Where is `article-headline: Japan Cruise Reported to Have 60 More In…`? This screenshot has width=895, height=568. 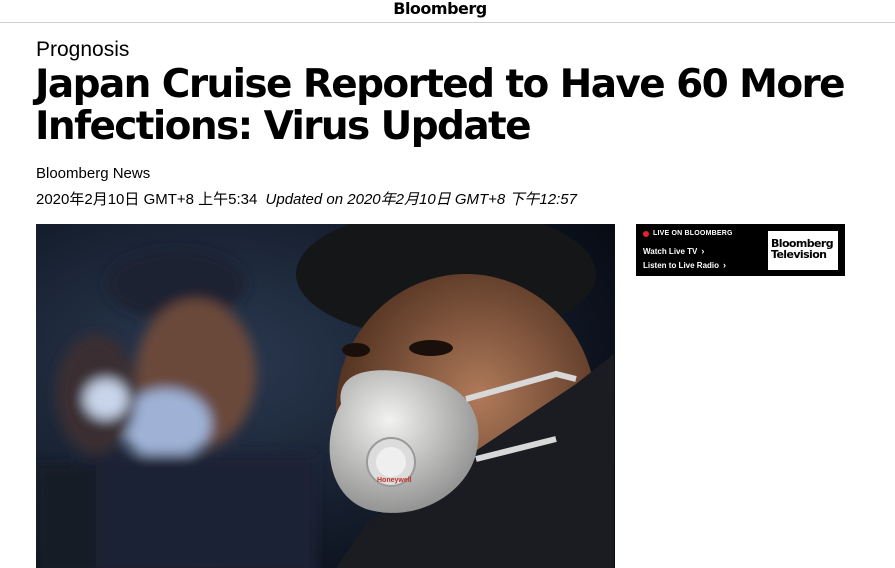 article-headline: Japan Cruise Reported to Have 60 More In… is located at coordinates (440, 105).